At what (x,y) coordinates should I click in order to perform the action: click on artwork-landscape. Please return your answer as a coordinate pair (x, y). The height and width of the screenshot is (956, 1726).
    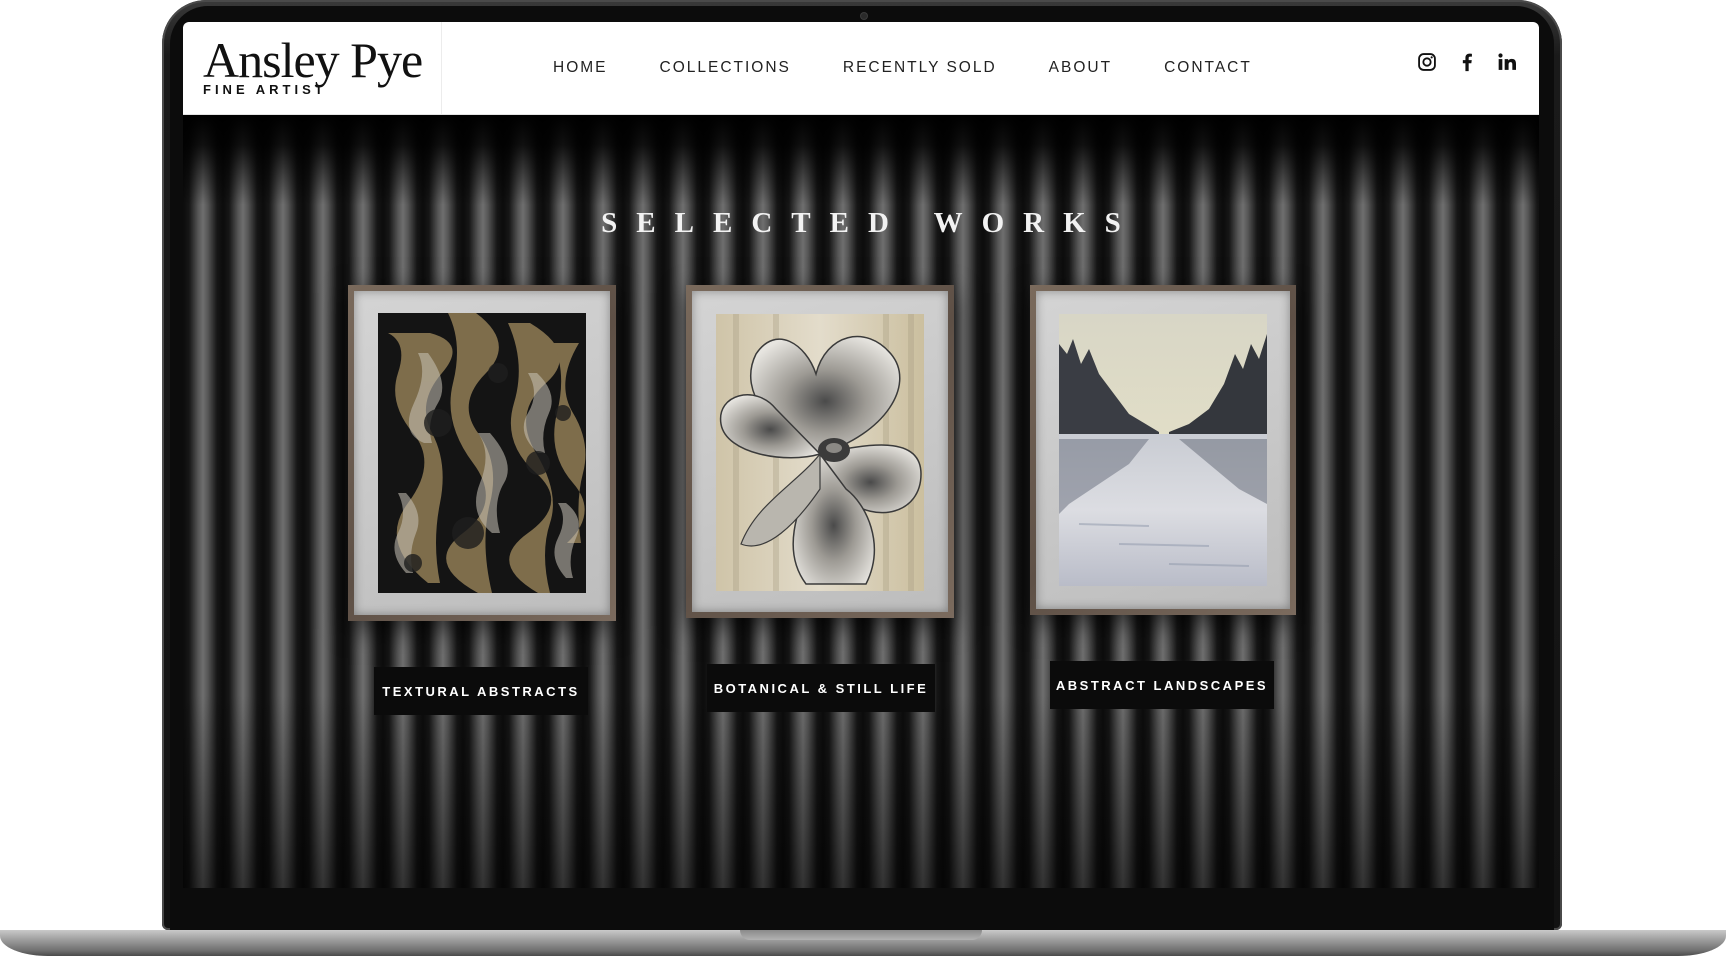
    Looking at the image, I should click on (1163, 450).